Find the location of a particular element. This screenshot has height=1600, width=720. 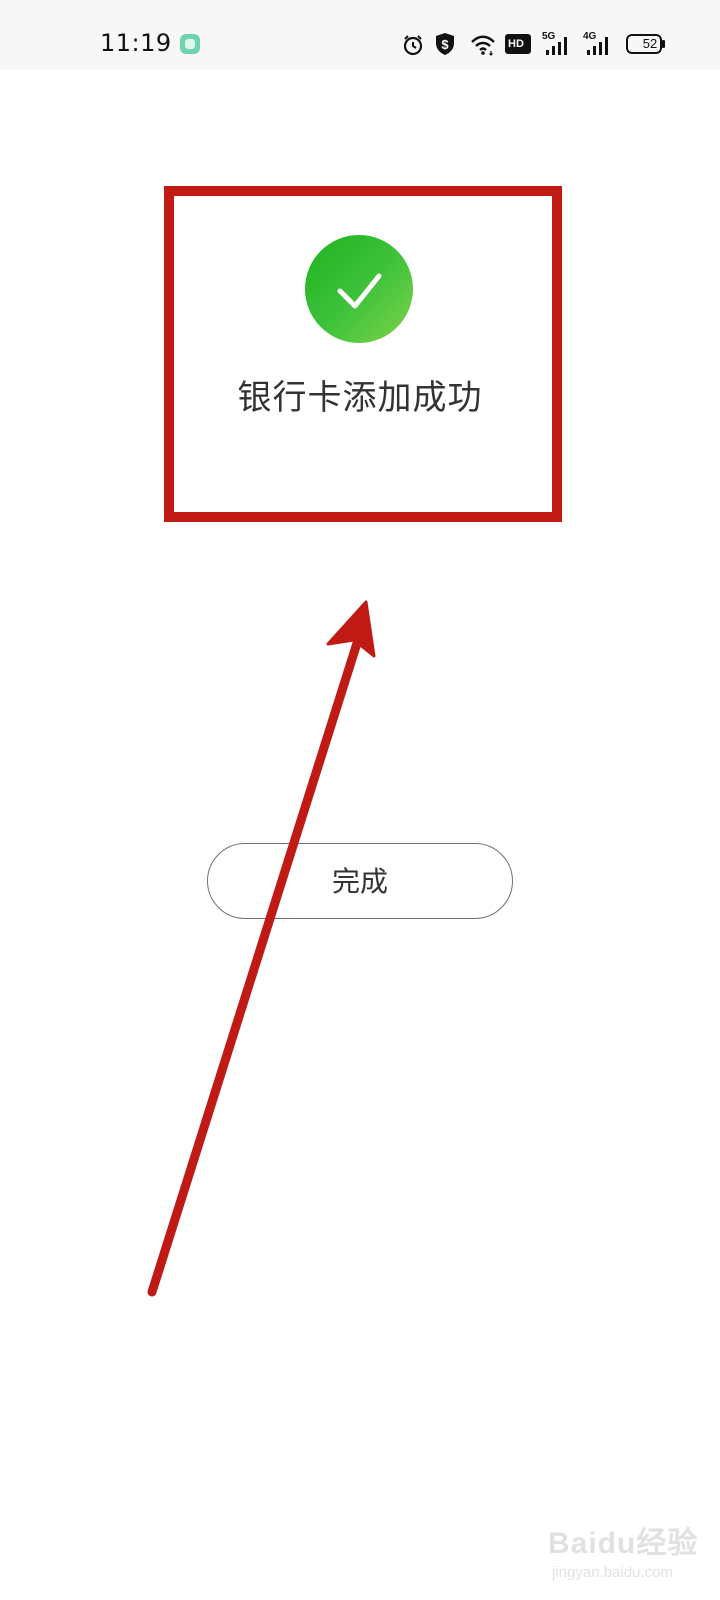

status-bar: 11:19 $ HD 5G 4G 52 is located at coordinates (360, 35).